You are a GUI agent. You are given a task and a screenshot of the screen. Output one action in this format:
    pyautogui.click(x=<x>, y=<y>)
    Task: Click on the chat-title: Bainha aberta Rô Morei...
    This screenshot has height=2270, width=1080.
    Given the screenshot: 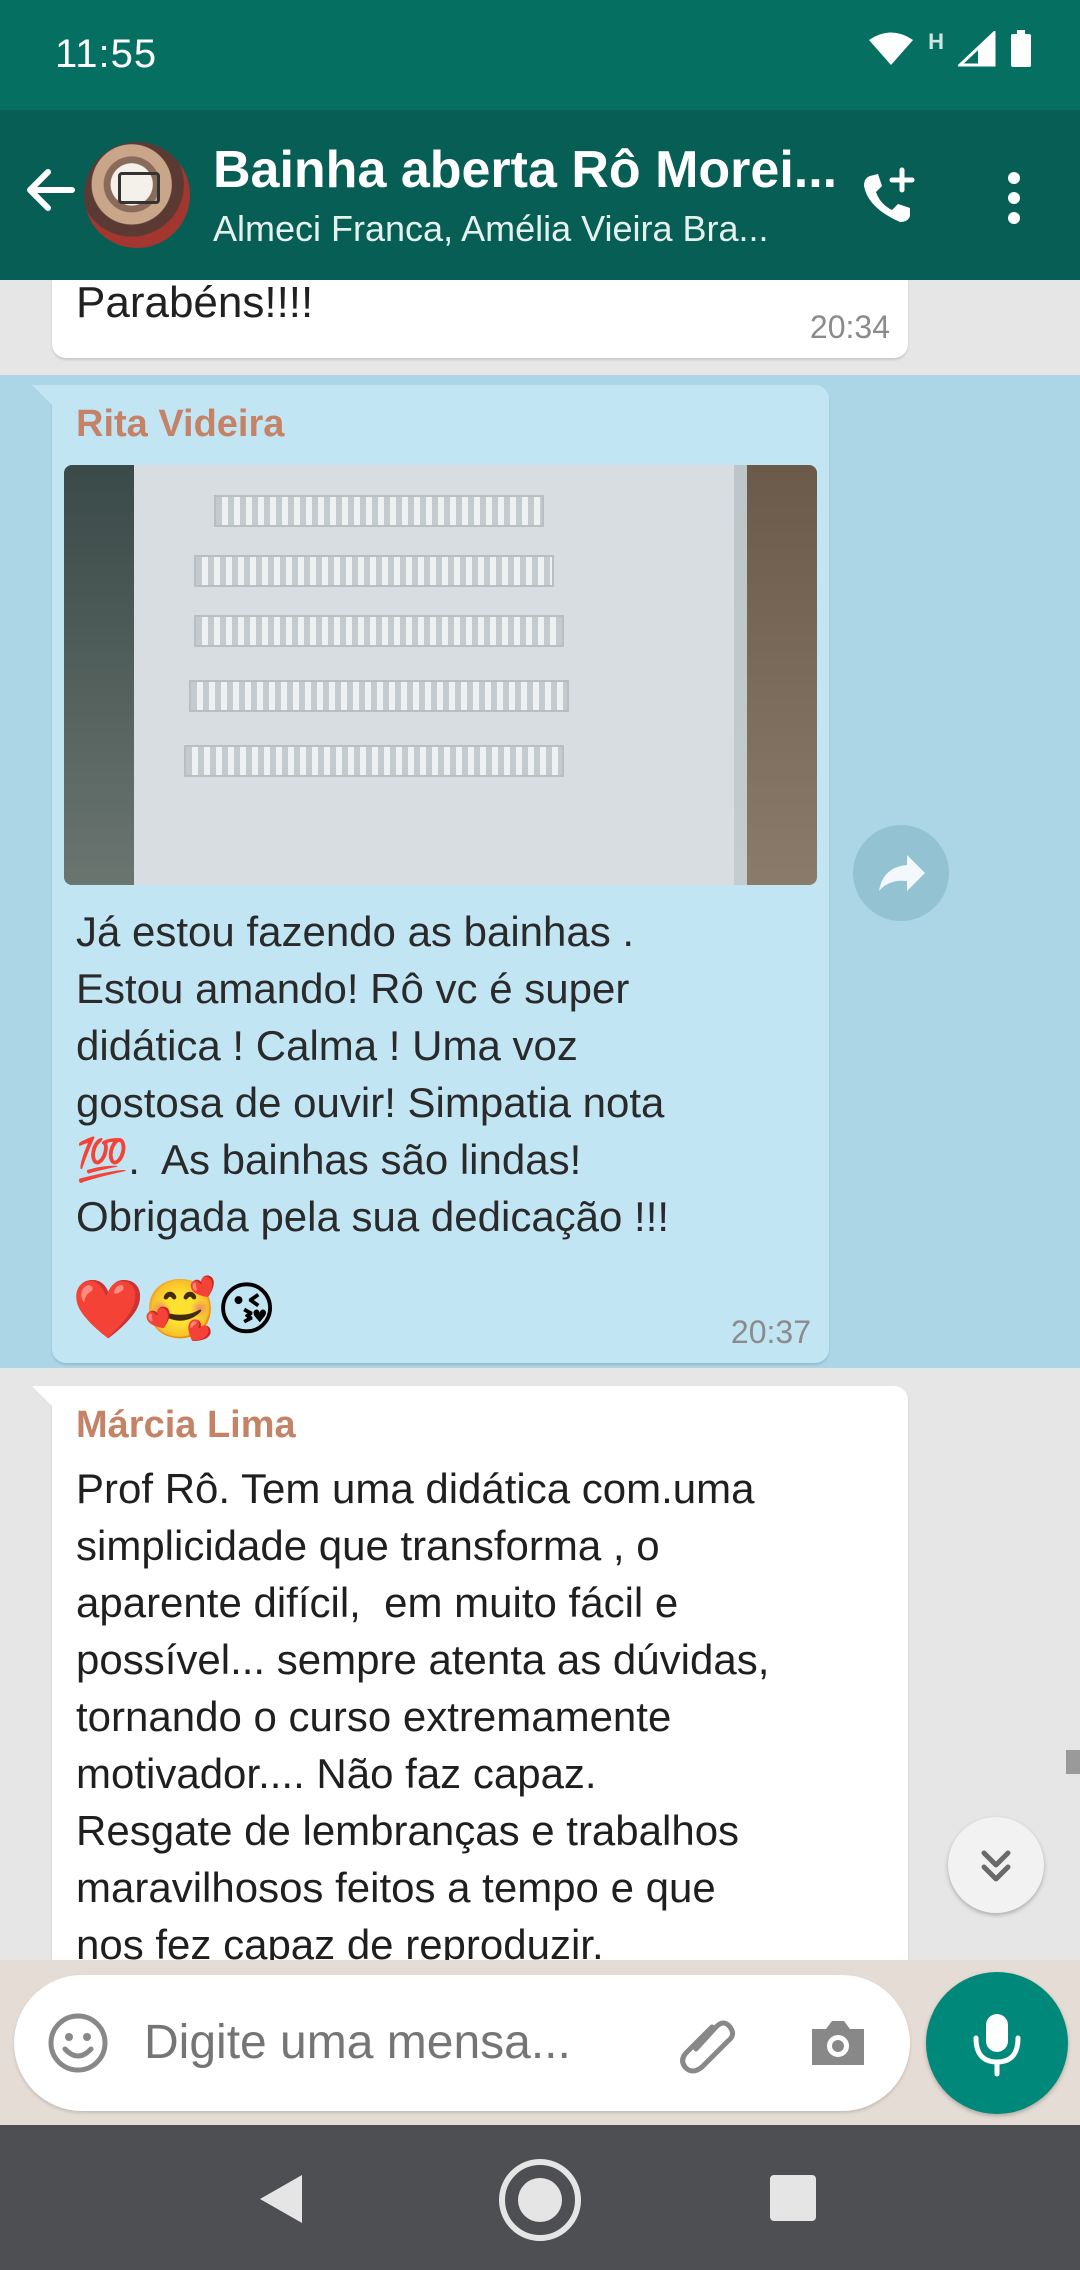 What is the action you would take?
    pyautogui.click(x=525, y=170)
    